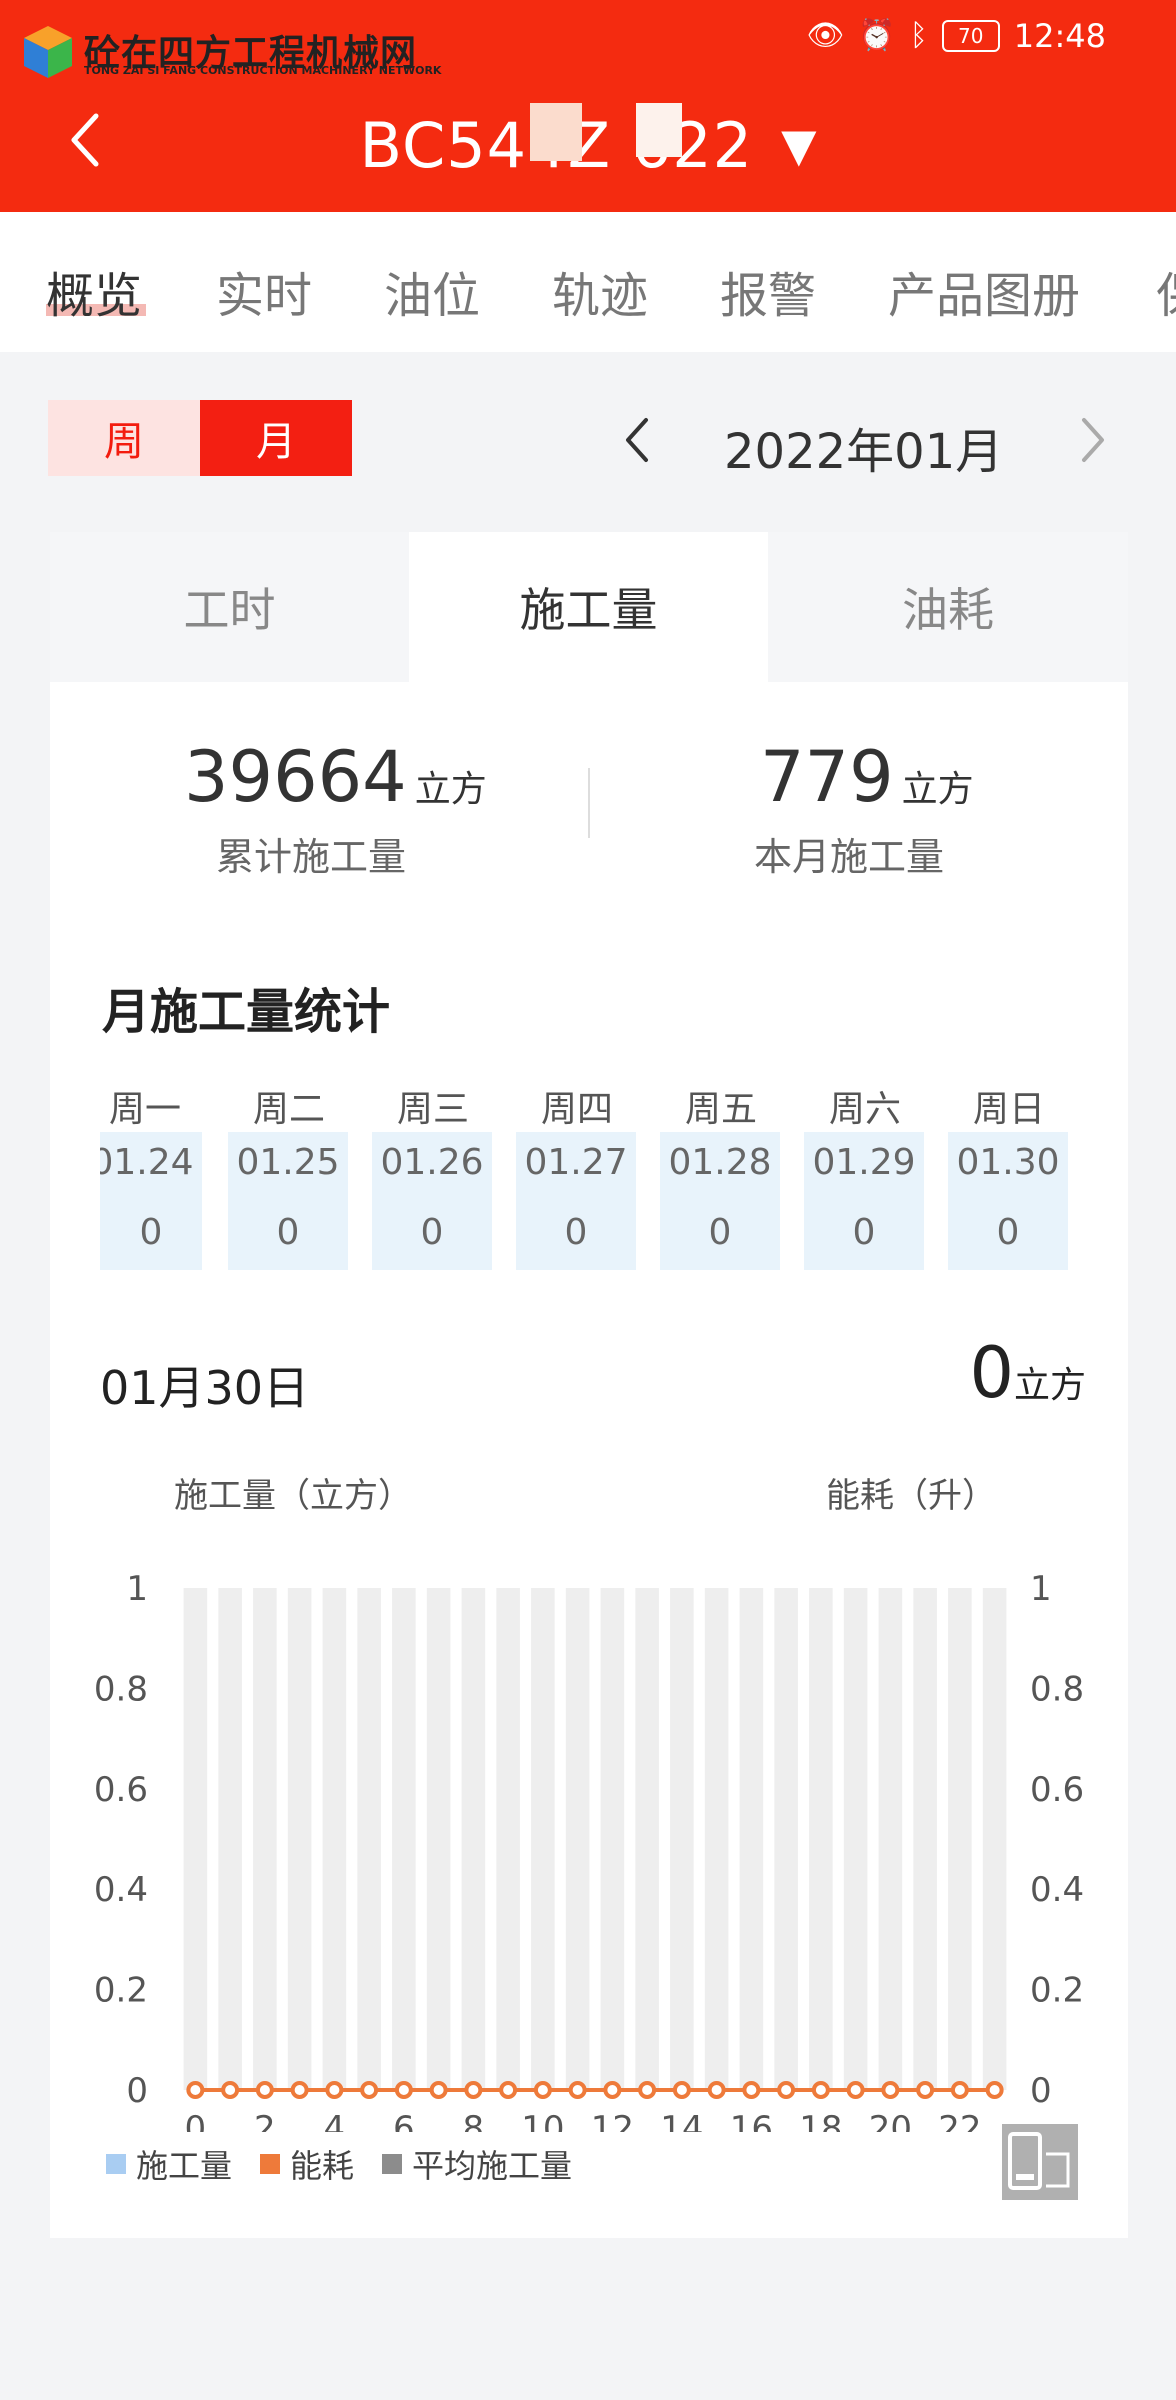  Describe the element at coordinates (1092, 440) in the screenshot. I see `next-month-icon` at that location.